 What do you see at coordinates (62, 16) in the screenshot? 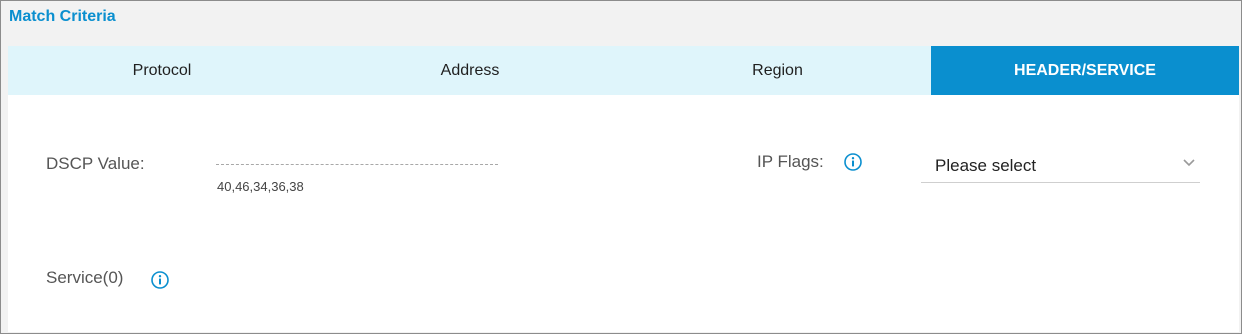
I see `panel-title: Match Criteria` at bounding box center [62, 16].